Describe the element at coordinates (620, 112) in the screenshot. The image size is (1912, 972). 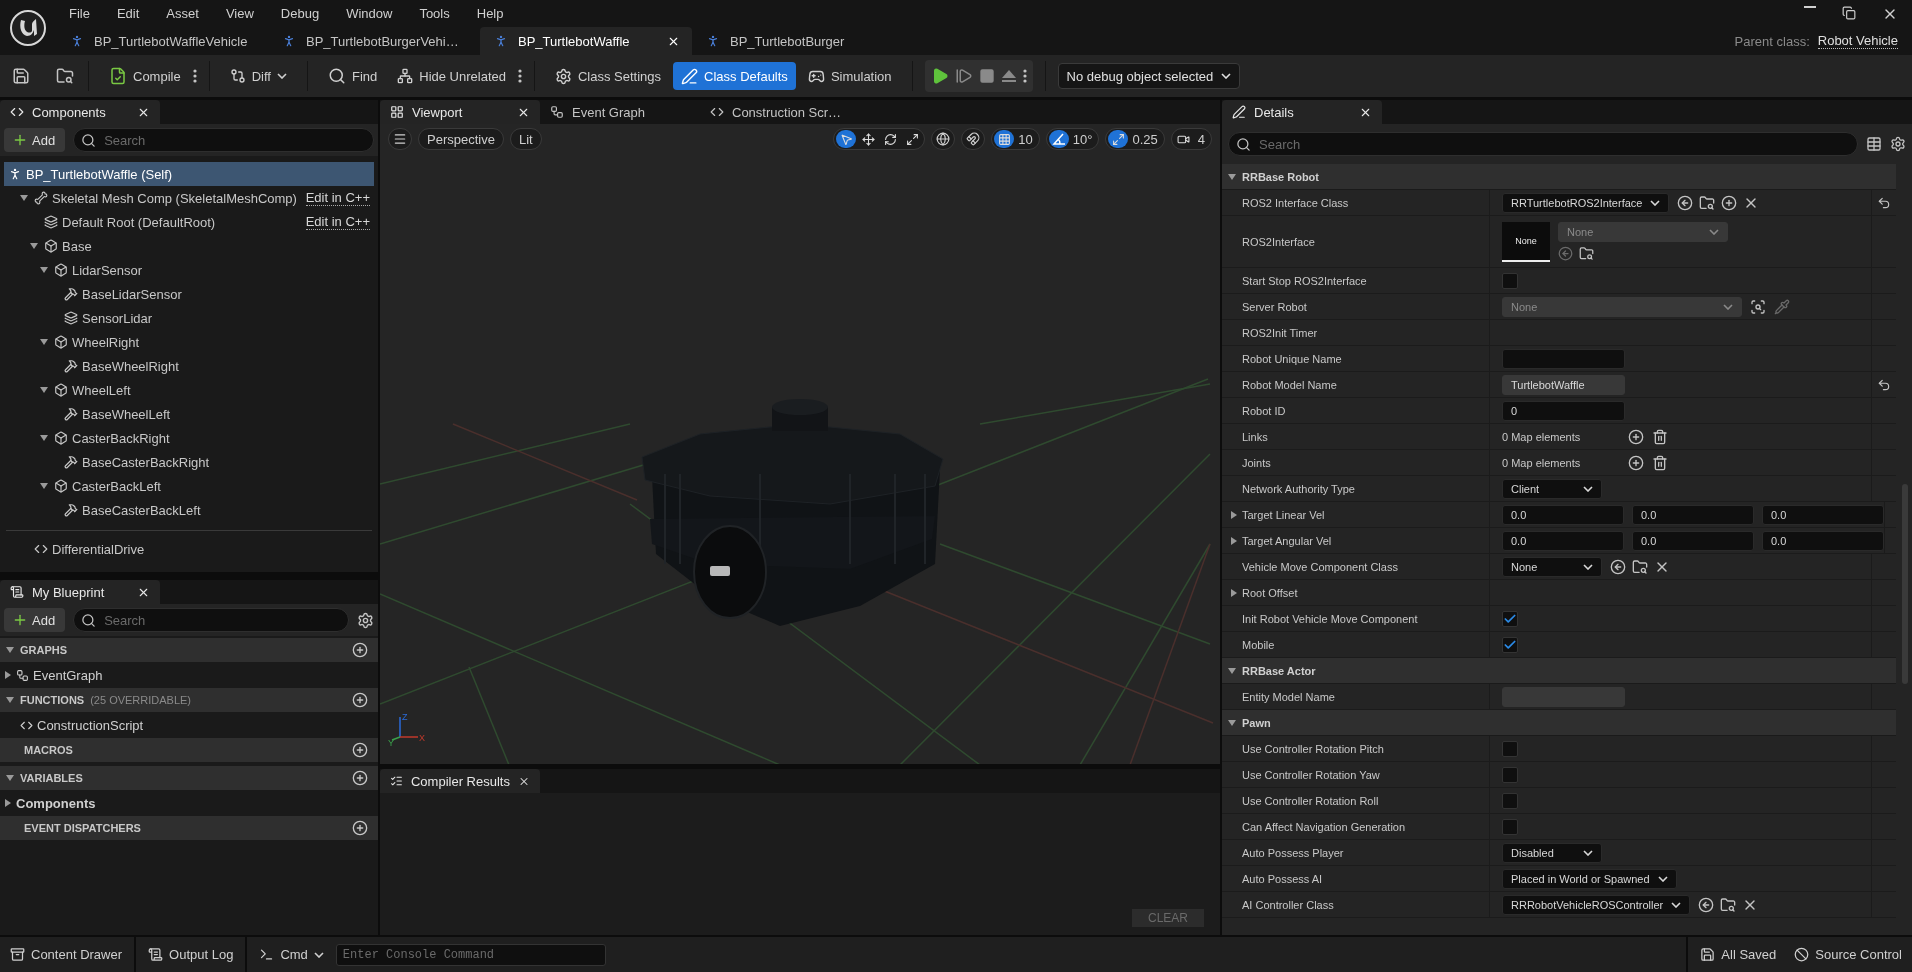
I see `editor-tab: Event Graph` at that location.